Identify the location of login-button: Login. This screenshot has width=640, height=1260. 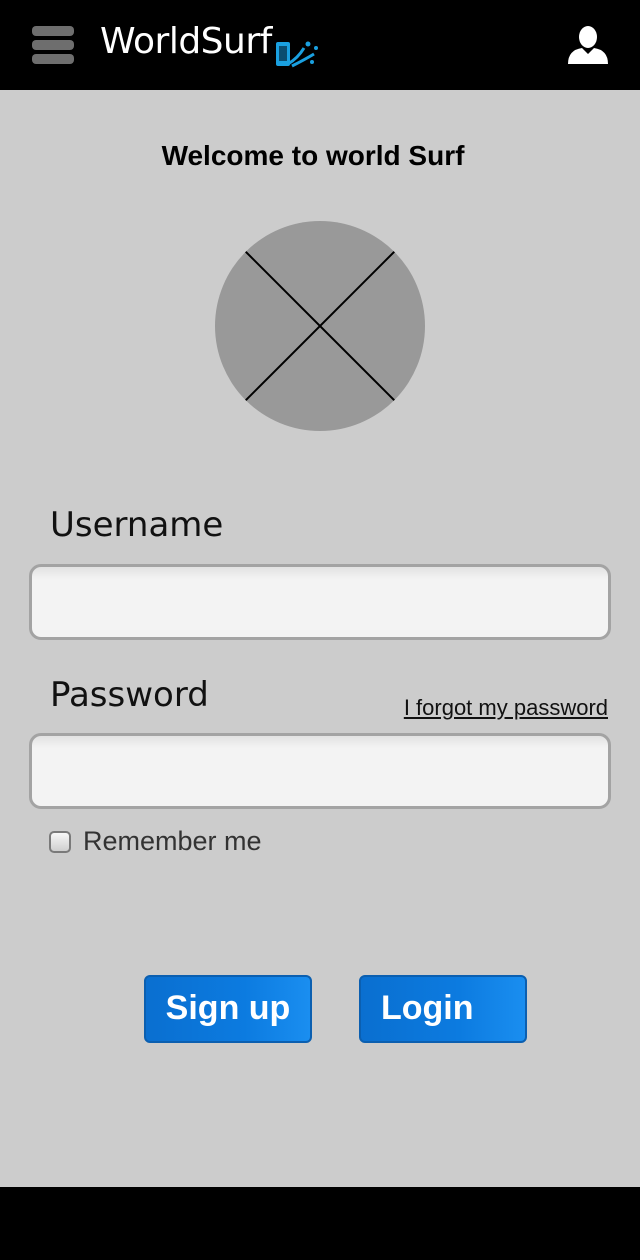
(443, 1009).